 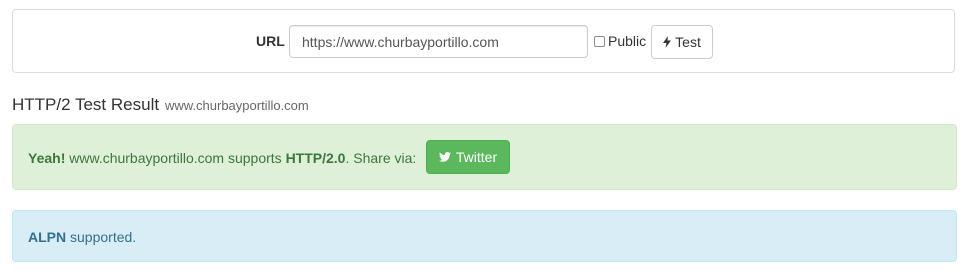 What do you see at coordinates (47, 237) in the screenshot?
I see `alpn-text: ALPN` at bounding box center [47, 237].